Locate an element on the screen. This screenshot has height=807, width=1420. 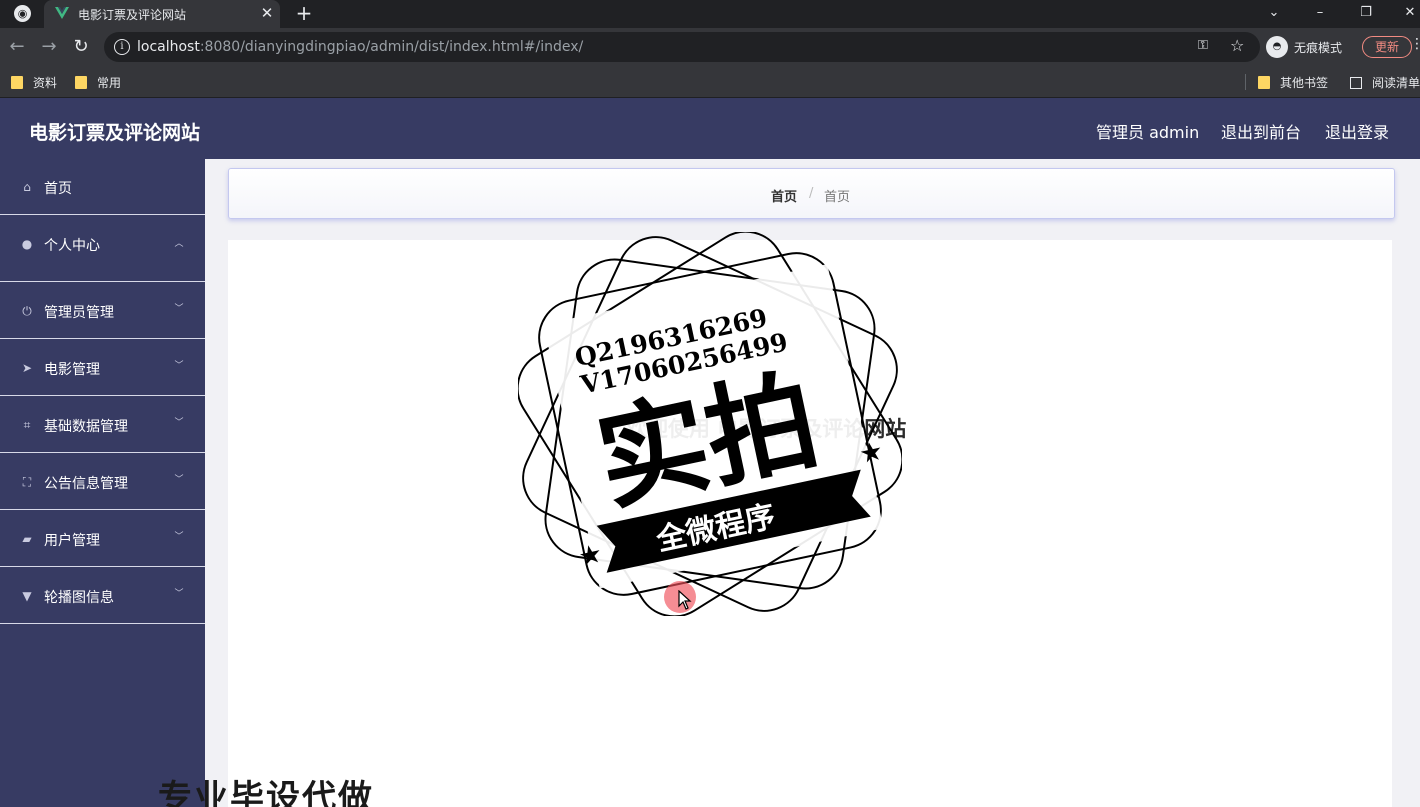
browser-tab: 电影订票及评论网站 ✕ is located at coordinates (162, 14).